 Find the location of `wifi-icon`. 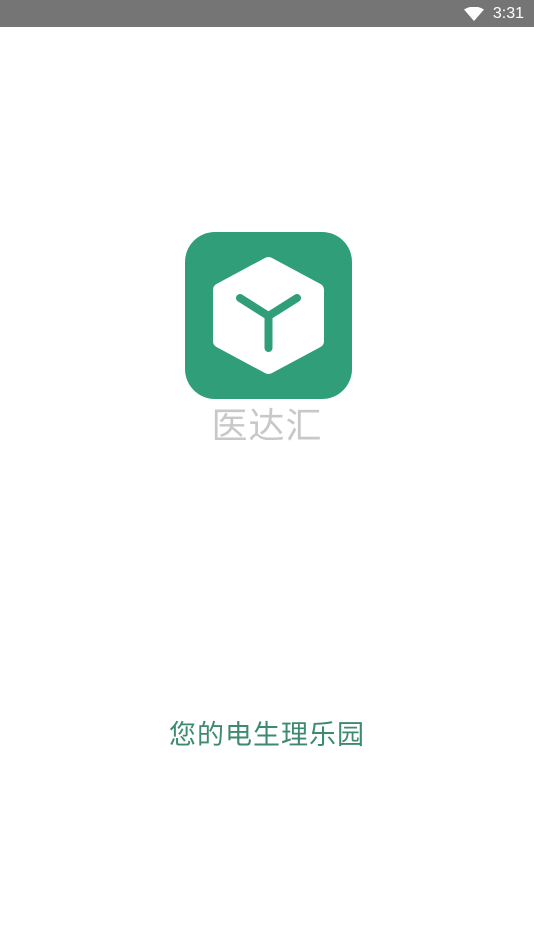

wifi-icon is located at coordinates (473, 13).